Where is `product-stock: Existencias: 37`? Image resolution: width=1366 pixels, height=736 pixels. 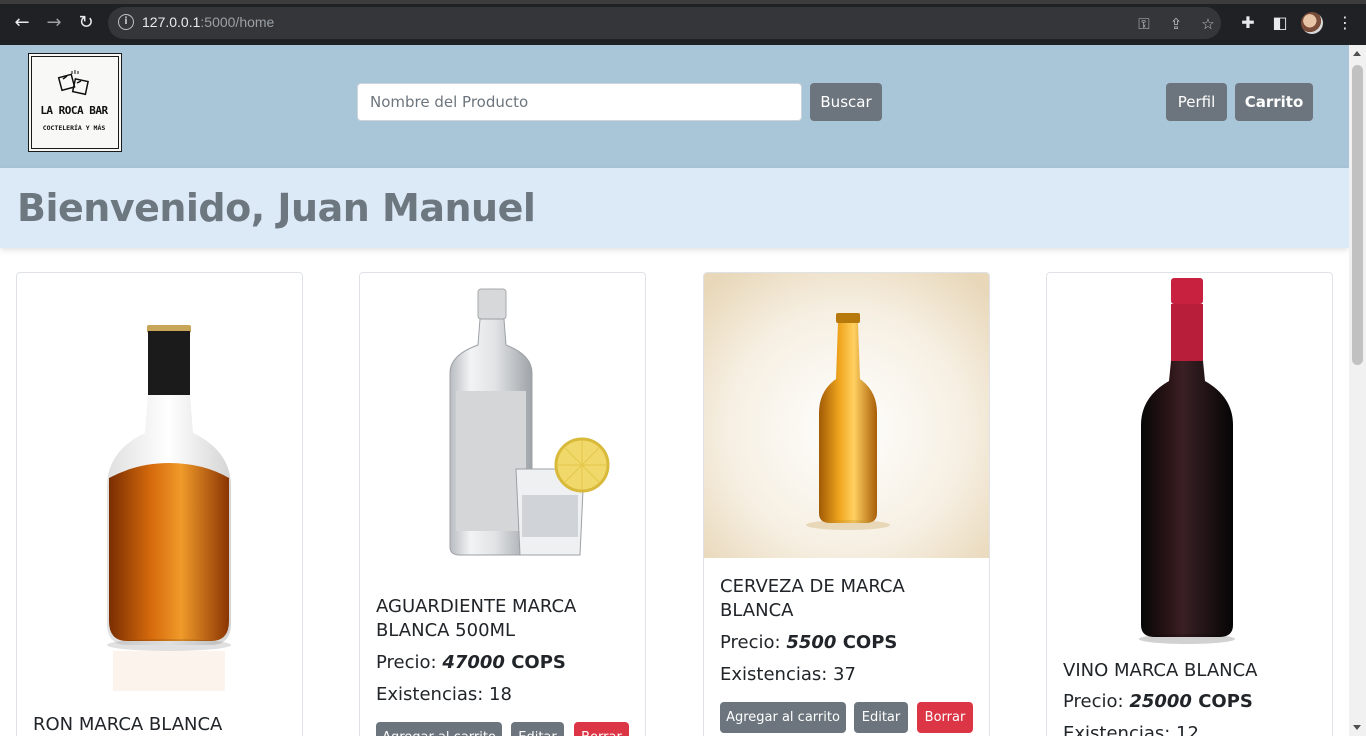 product-stock: Existencias: 37 is located at coordinates (788, 674).